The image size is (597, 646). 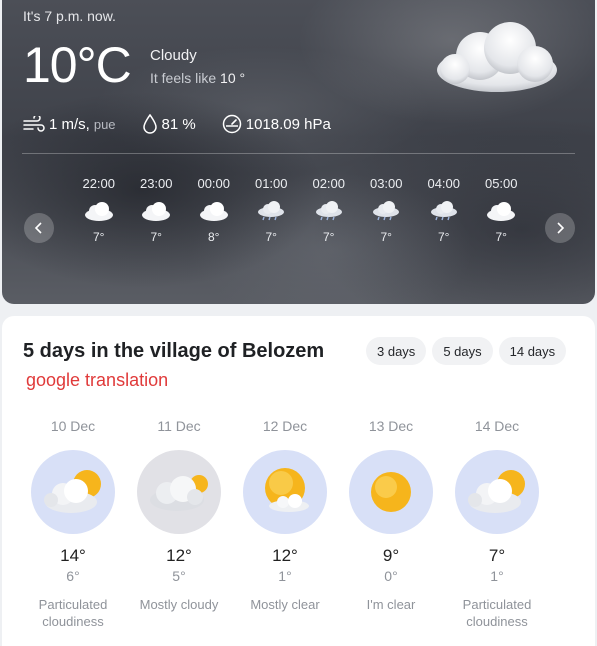 I want to click on day-date: 13 Dec, so click(x=391, y=426).